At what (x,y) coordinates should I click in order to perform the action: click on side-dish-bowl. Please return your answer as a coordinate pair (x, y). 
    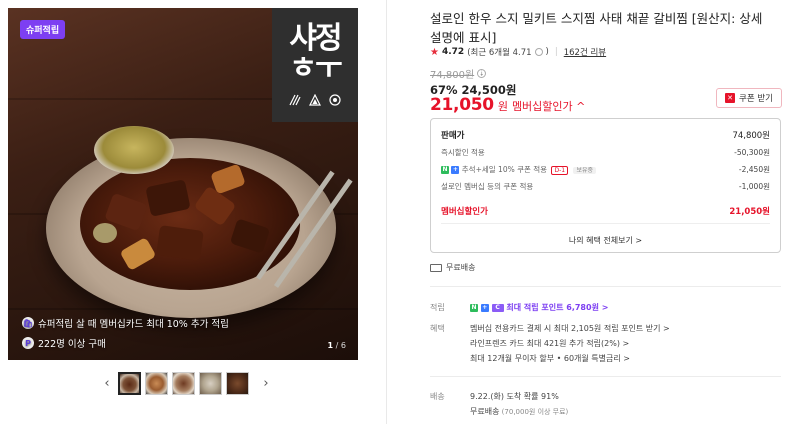
    Looking at the image, I should click on (134, 150).